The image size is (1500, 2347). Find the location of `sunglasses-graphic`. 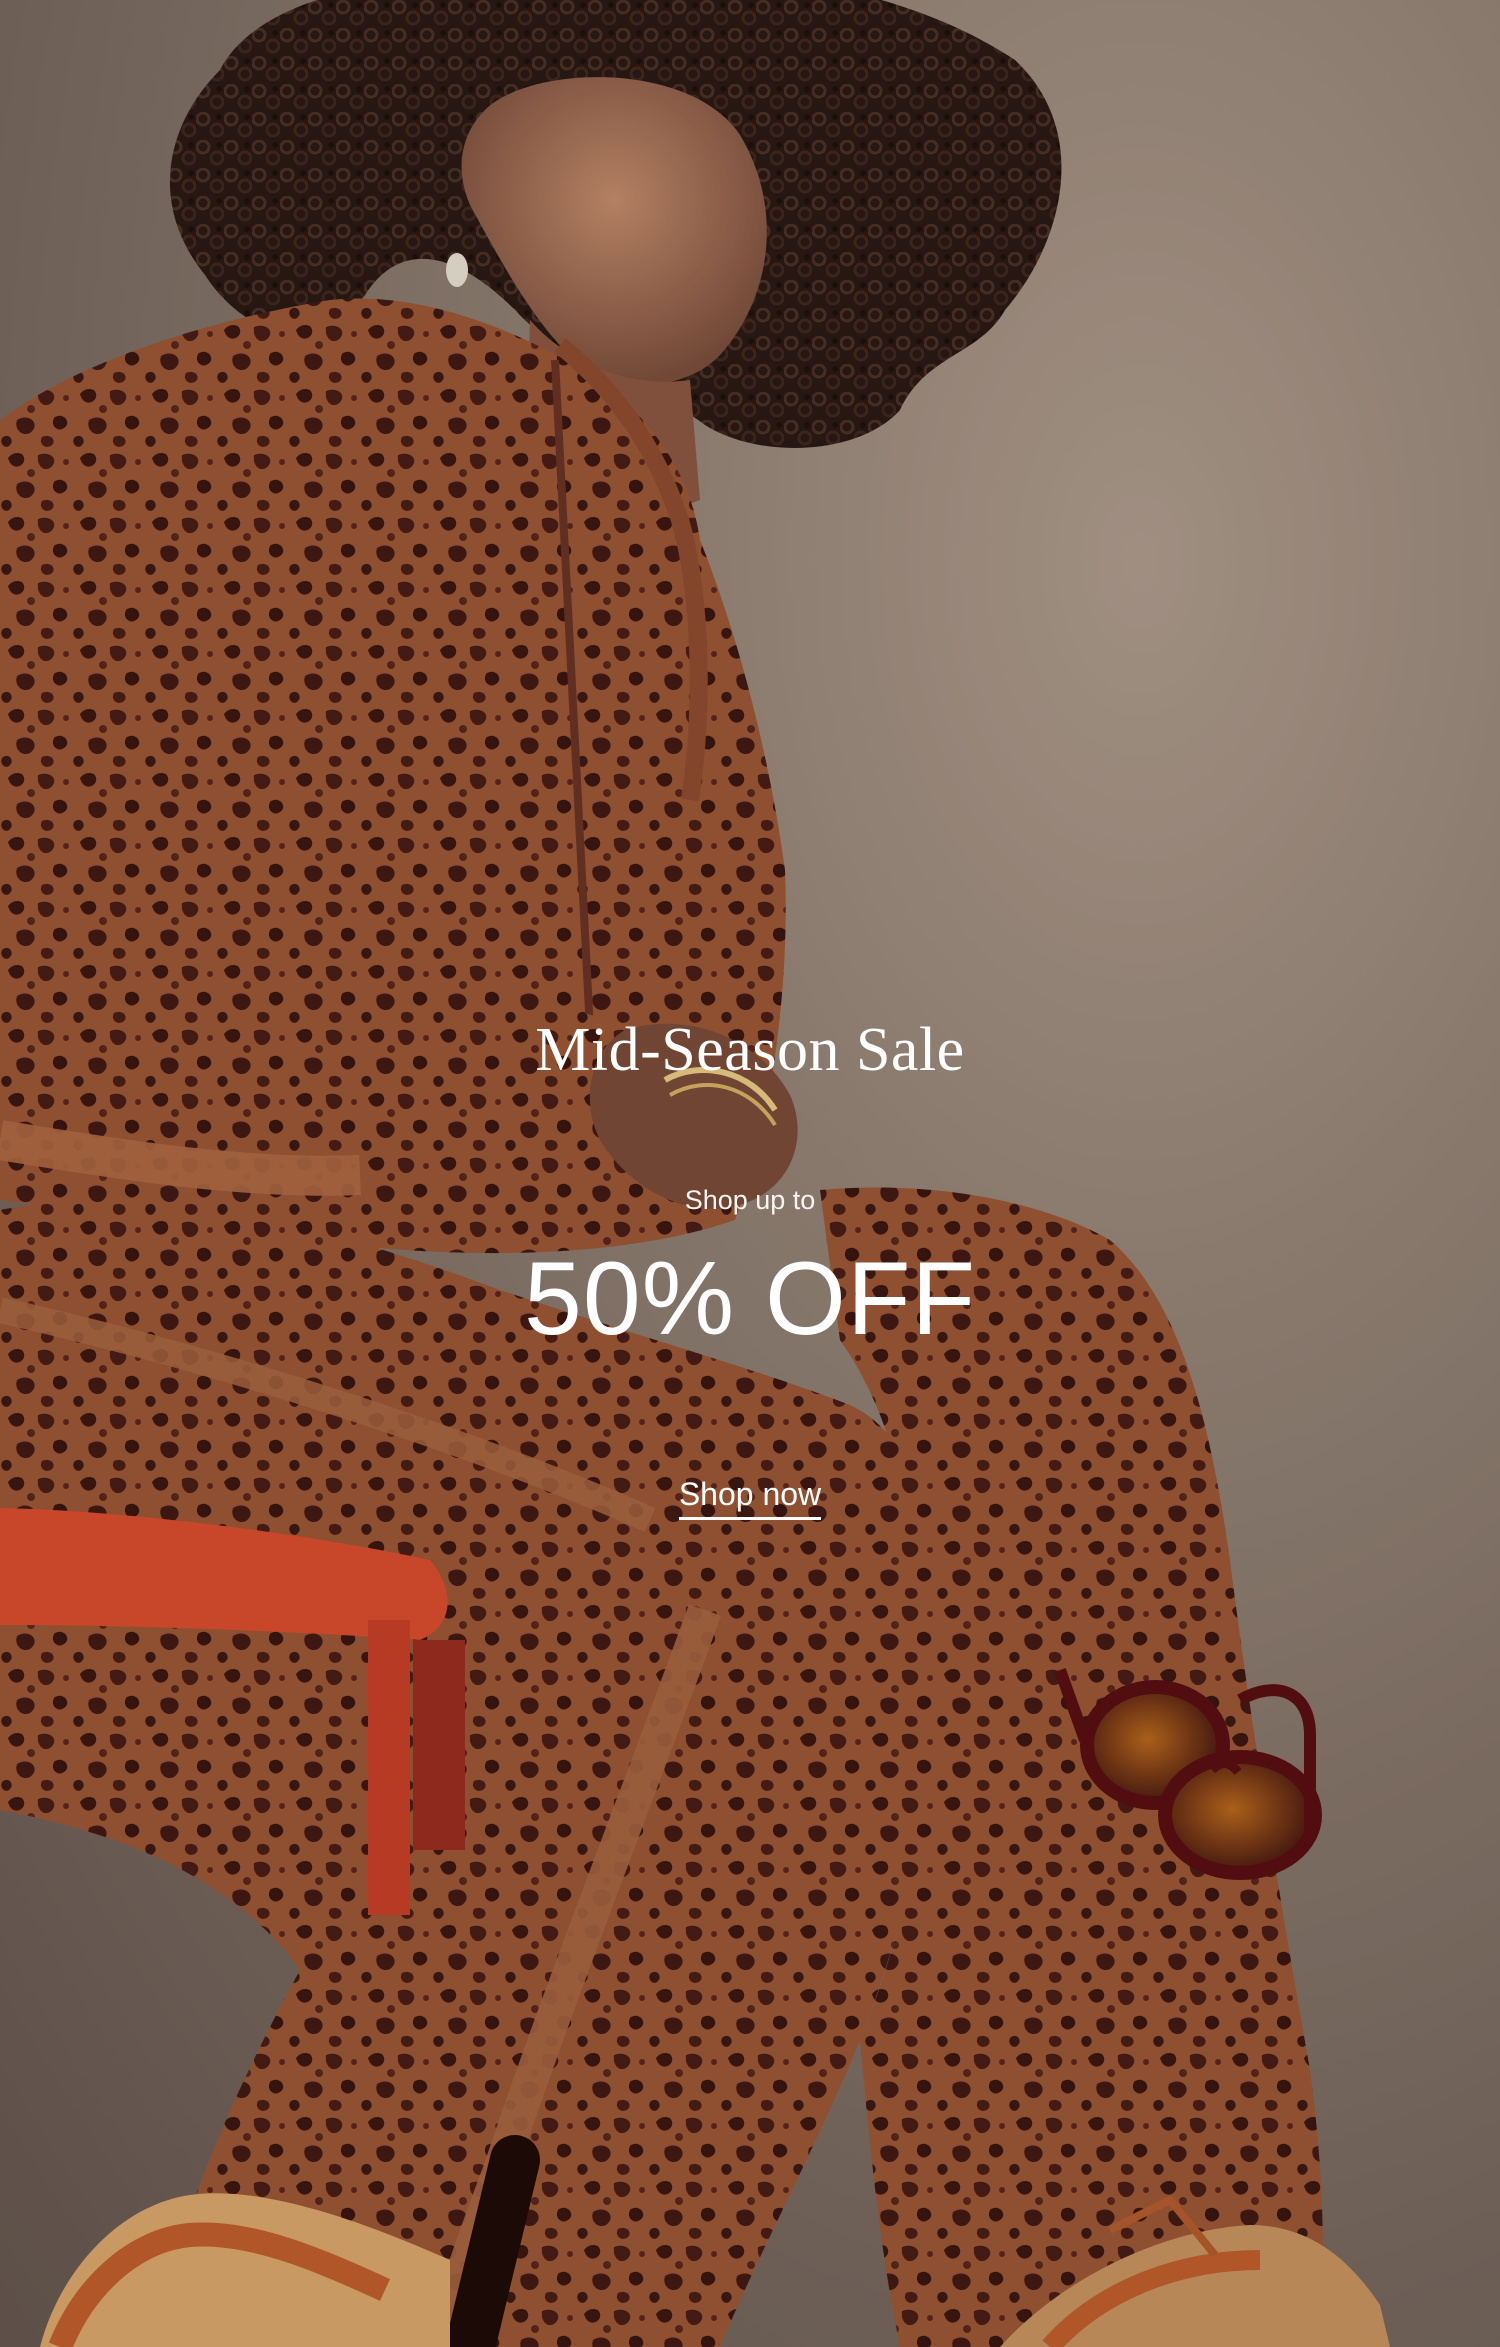

sunglasses-graphic is located at coordinates (1188, 1773).